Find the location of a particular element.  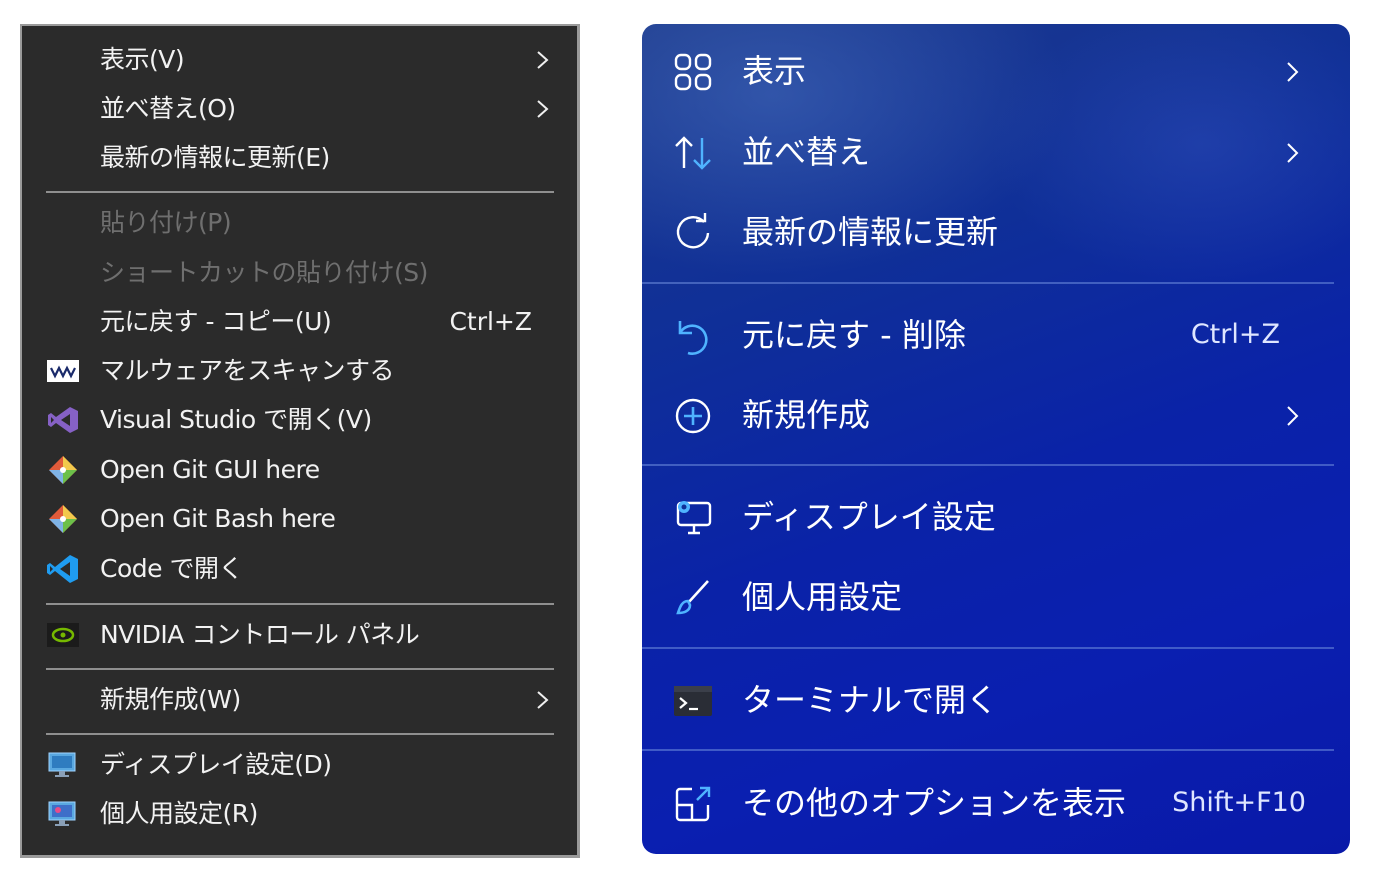

sort-icon is located at coordinates (693, 153).